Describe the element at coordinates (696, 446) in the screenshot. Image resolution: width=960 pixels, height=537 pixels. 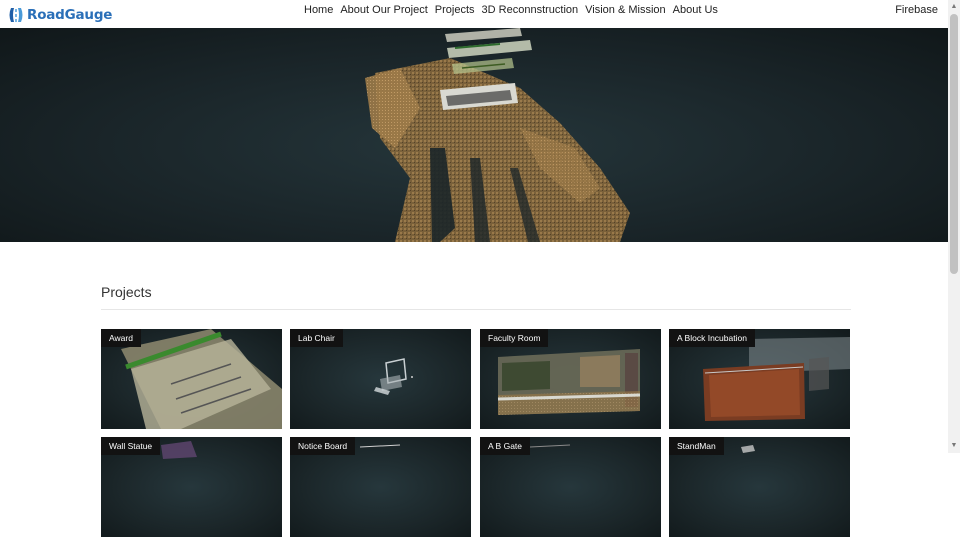
I see `card-label: StandMan` at that location.